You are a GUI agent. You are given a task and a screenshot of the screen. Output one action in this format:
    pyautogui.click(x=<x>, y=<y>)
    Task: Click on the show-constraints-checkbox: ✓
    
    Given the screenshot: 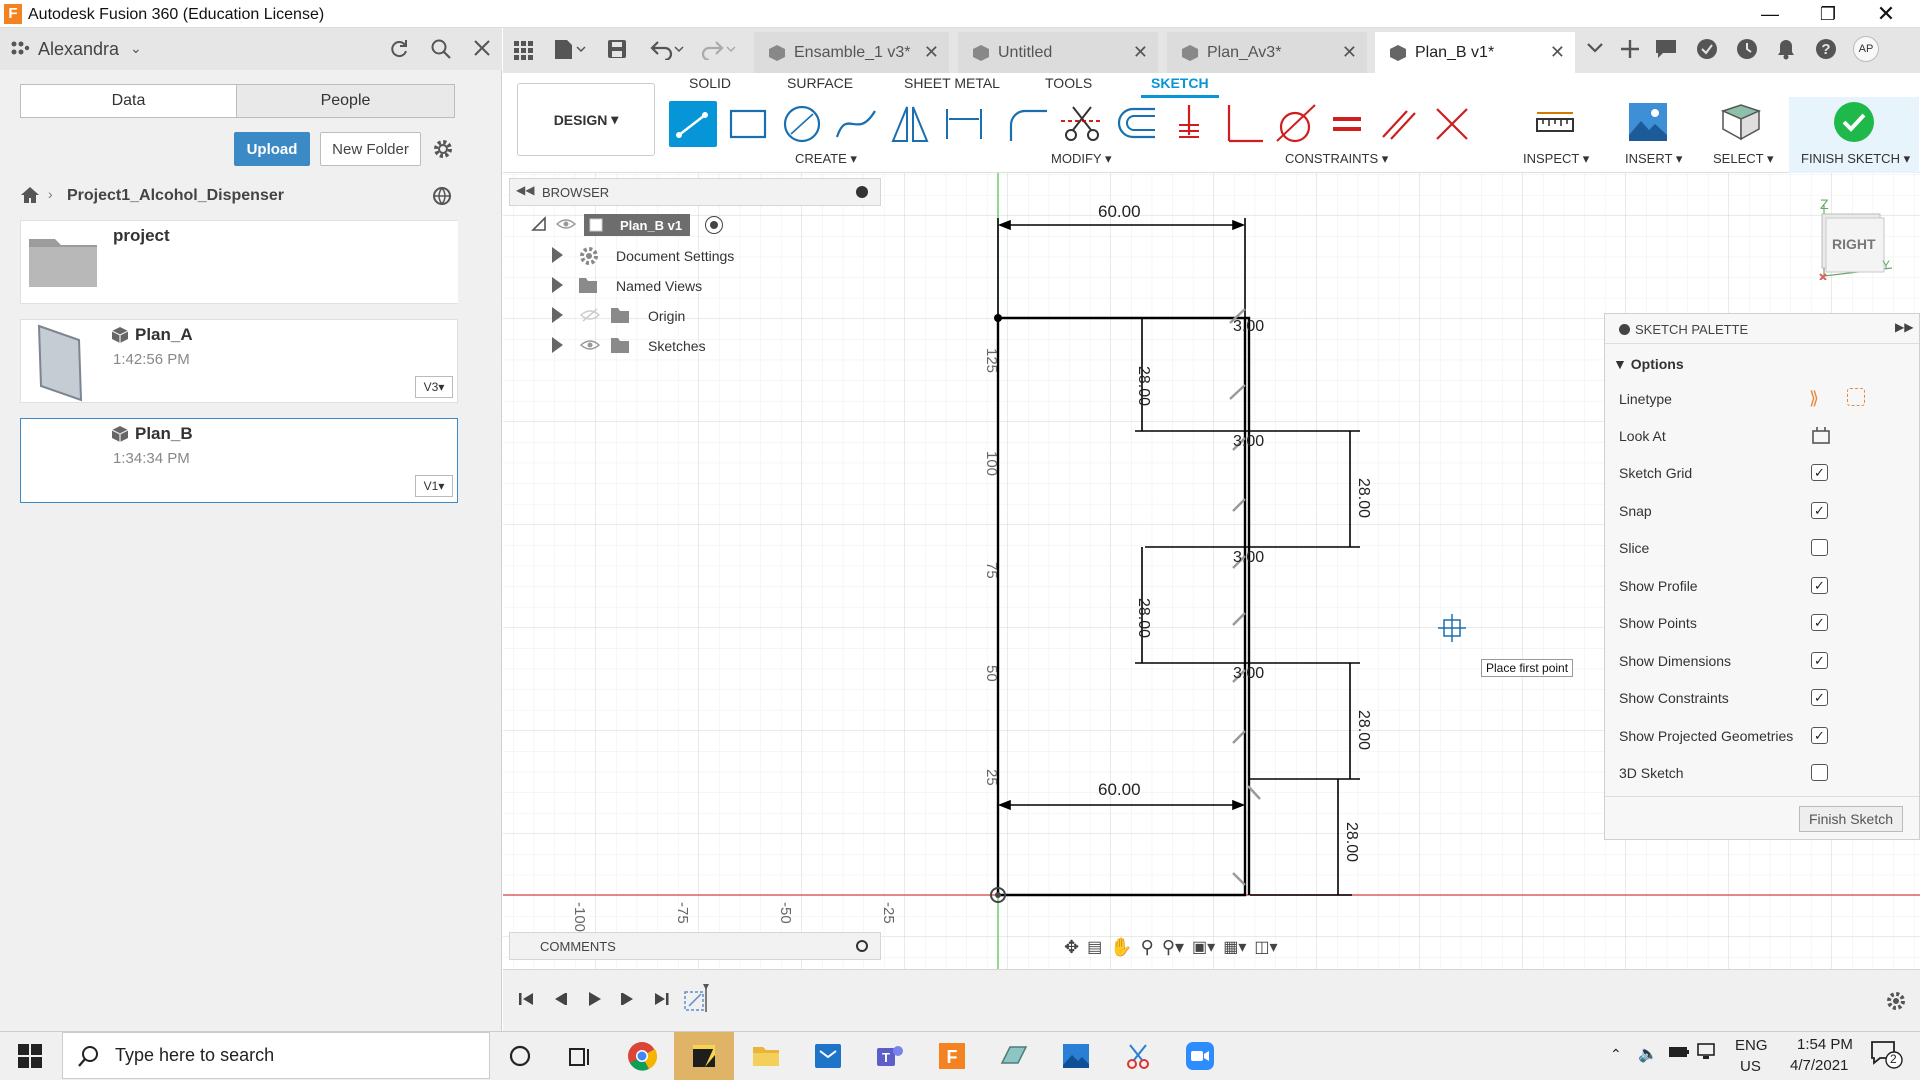 What is the action you would take?
    pyautogui.click(x=1819, y=697)
    